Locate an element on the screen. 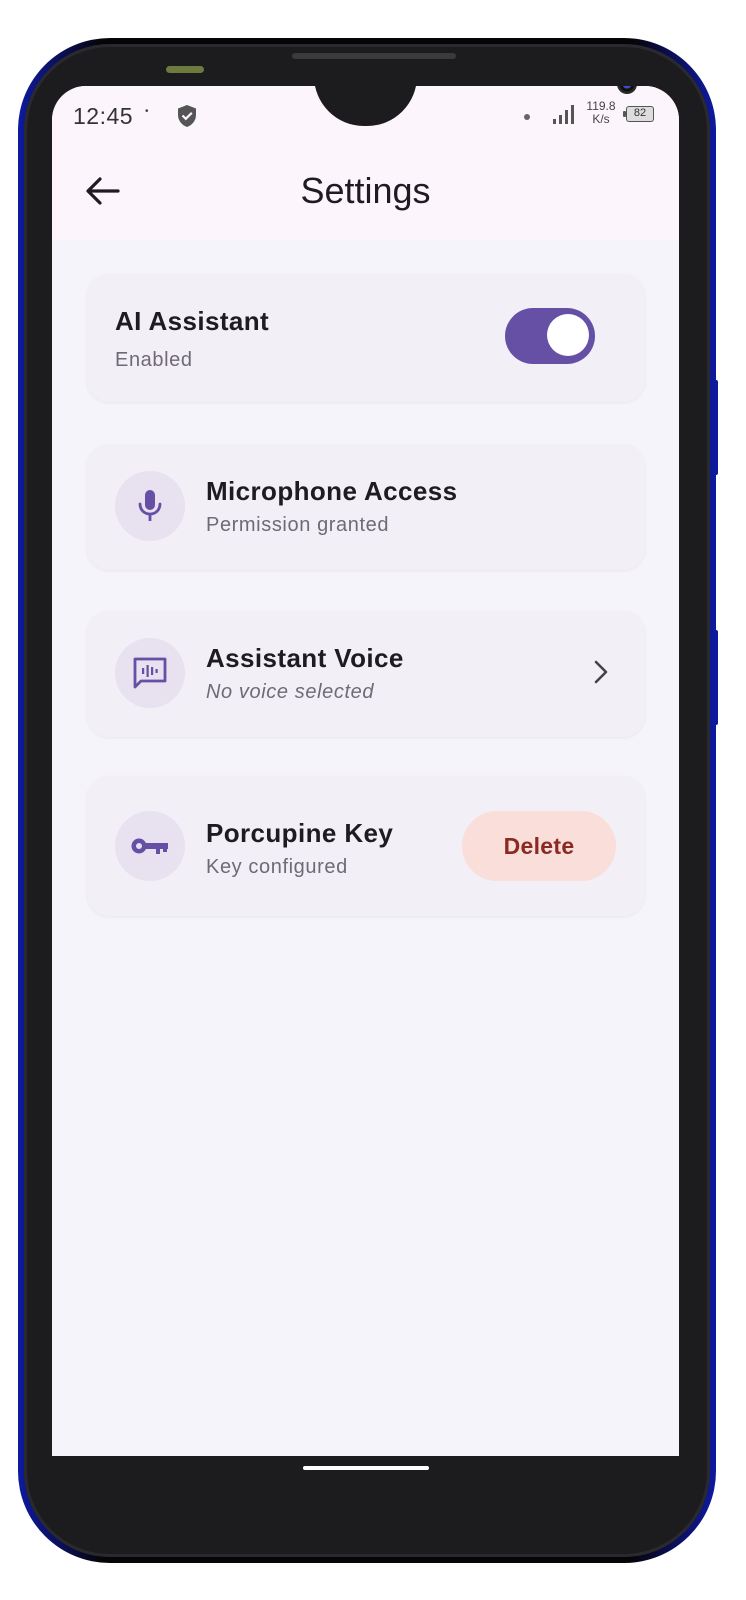 This screenshot has width=746, height=1600. signal-icon is located at coordinates (563, 114).